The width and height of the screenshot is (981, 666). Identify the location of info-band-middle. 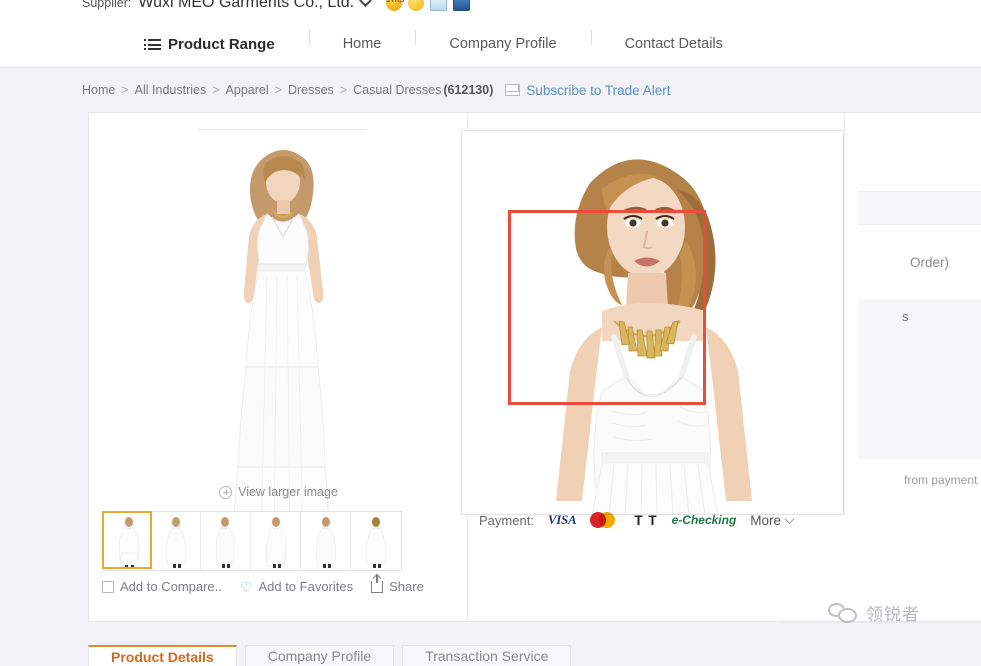
(919, 379).